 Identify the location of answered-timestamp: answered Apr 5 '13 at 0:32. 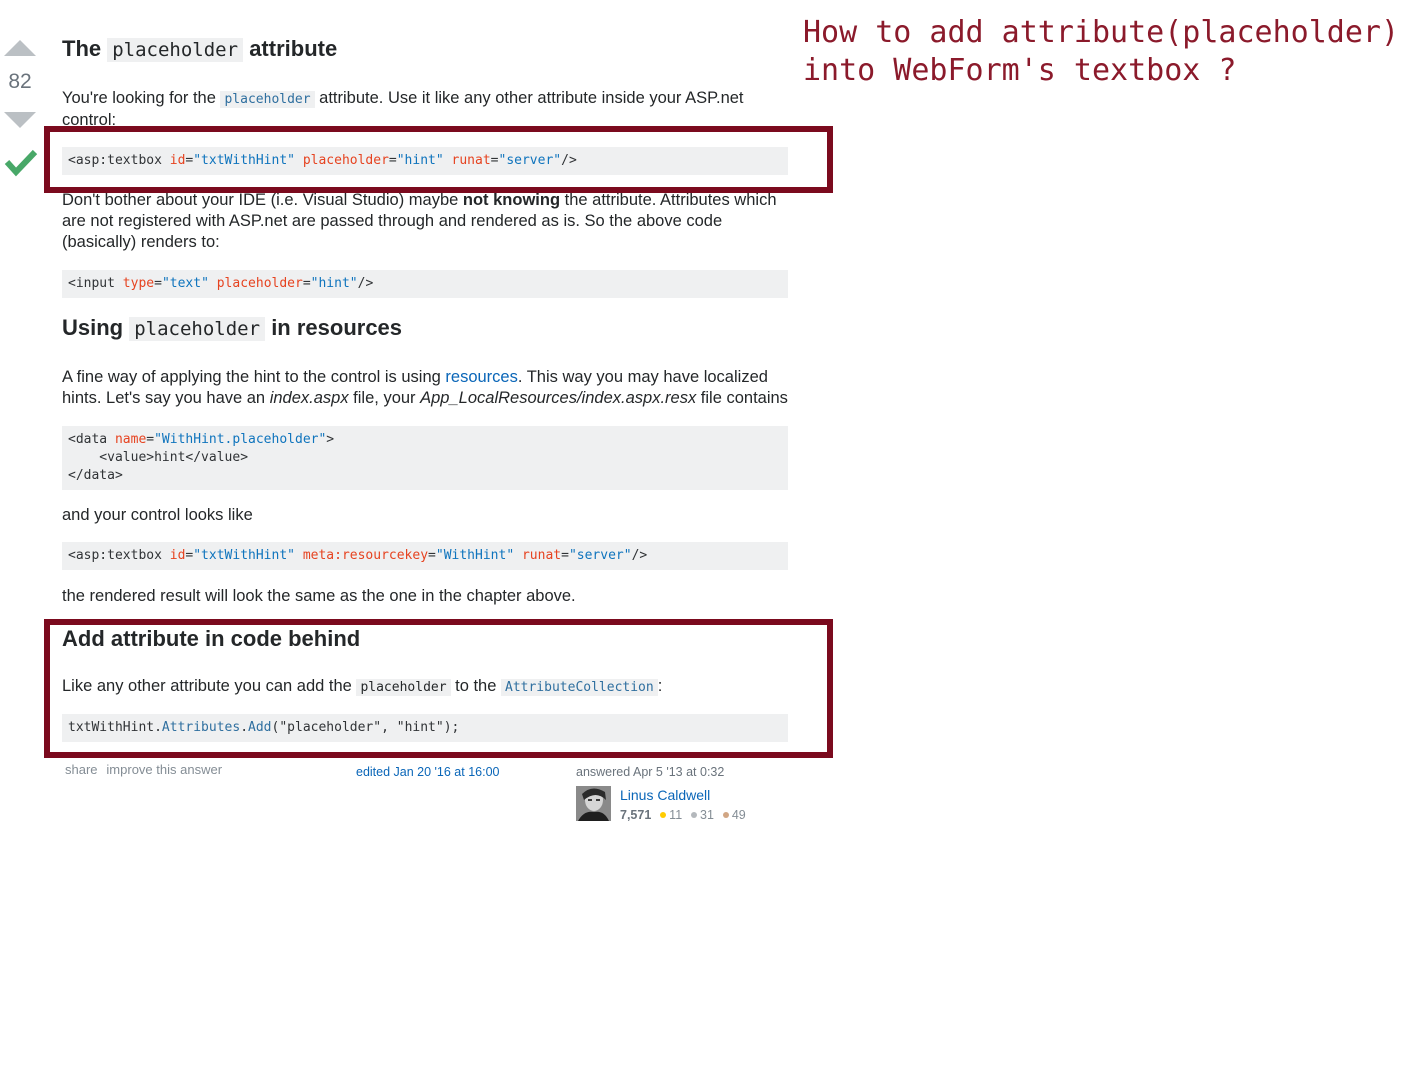
(650, 772).